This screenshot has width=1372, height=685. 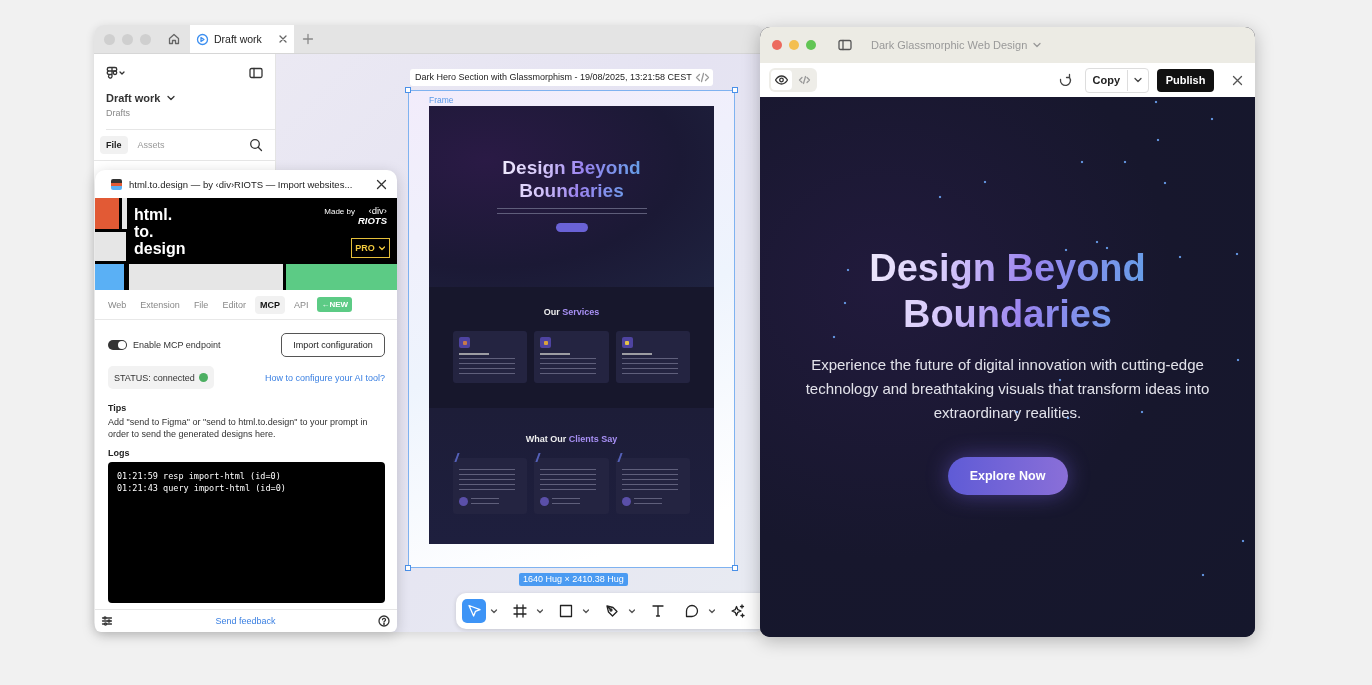 I want to click on logo-text: html., so click(x=154, y=214).